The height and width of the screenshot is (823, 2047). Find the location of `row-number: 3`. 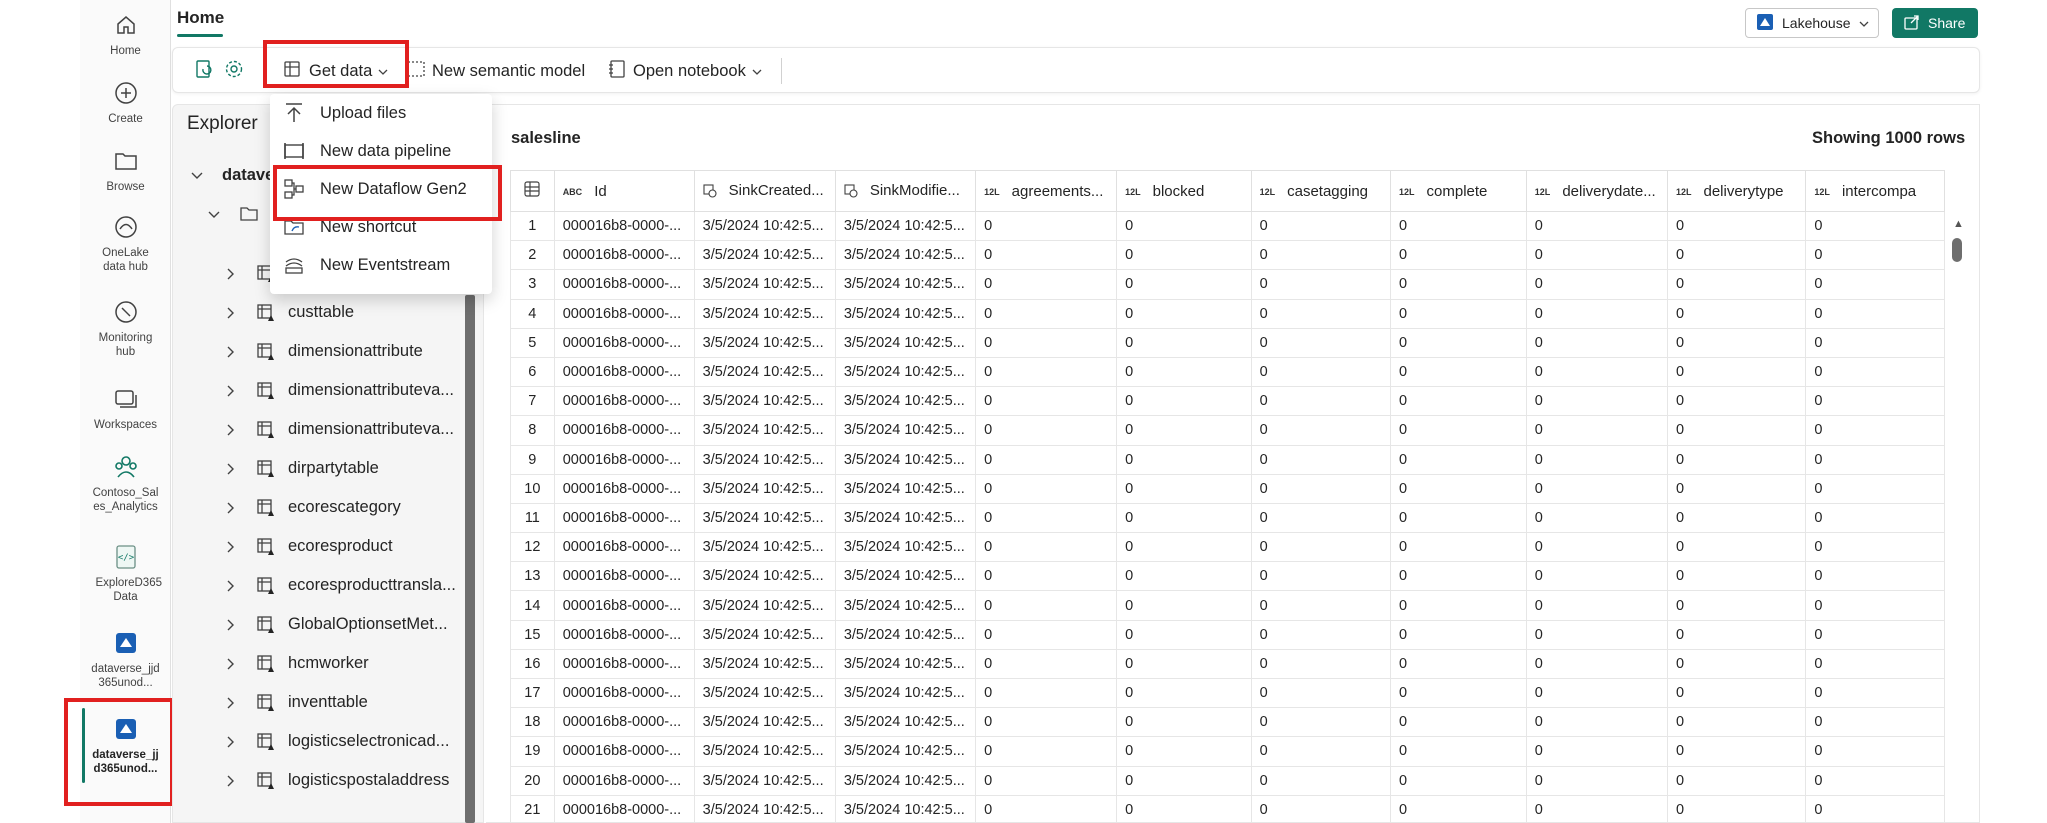

row-number: 3 is located at coordinates (532, 284).